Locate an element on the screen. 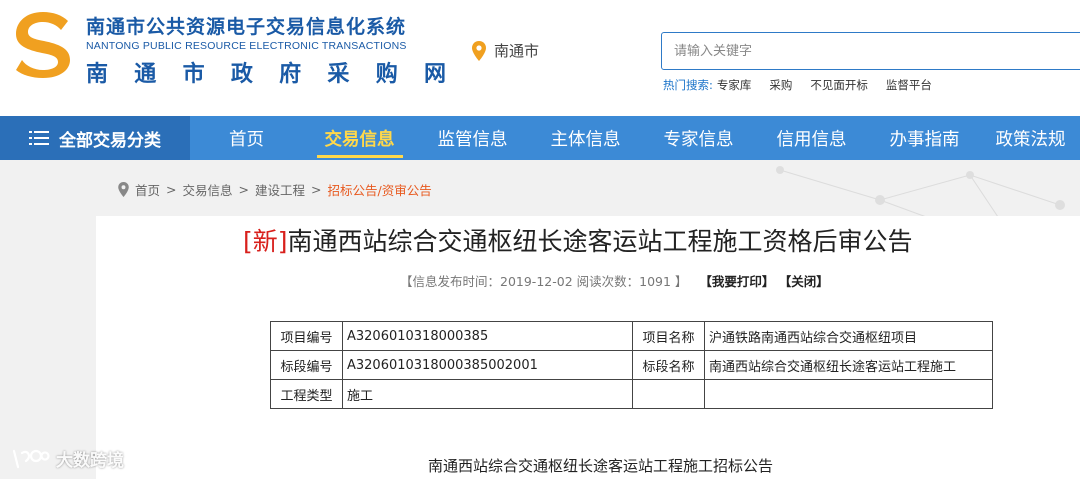 The width and height of the screenshot is (1080, 479). new-badge: [新] is located at coordinates (265, 241).